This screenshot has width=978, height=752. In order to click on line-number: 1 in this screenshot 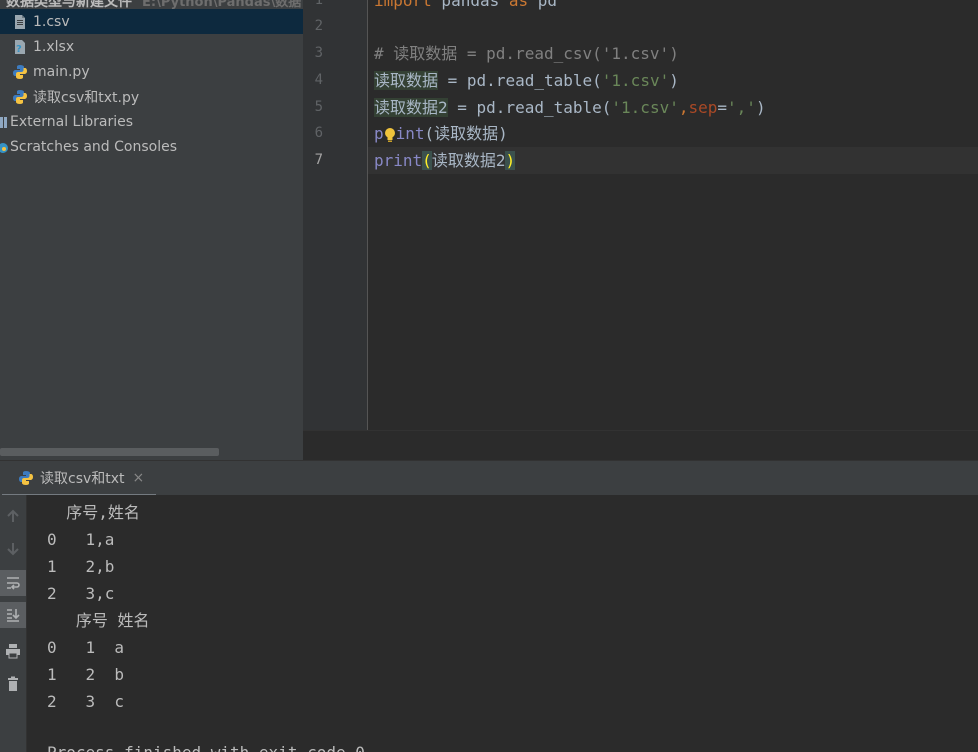, I will do `click(318, 4)`.